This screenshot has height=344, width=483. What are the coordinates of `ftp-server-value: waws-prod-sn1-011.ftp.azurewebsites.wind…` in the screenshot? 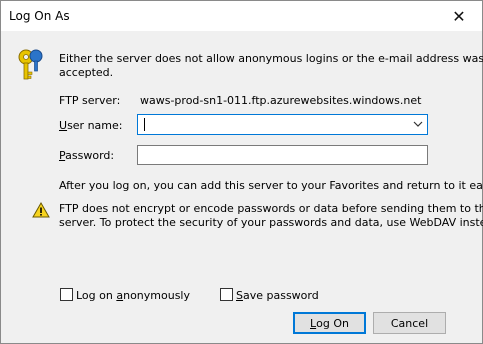 It's located at (281, 100).